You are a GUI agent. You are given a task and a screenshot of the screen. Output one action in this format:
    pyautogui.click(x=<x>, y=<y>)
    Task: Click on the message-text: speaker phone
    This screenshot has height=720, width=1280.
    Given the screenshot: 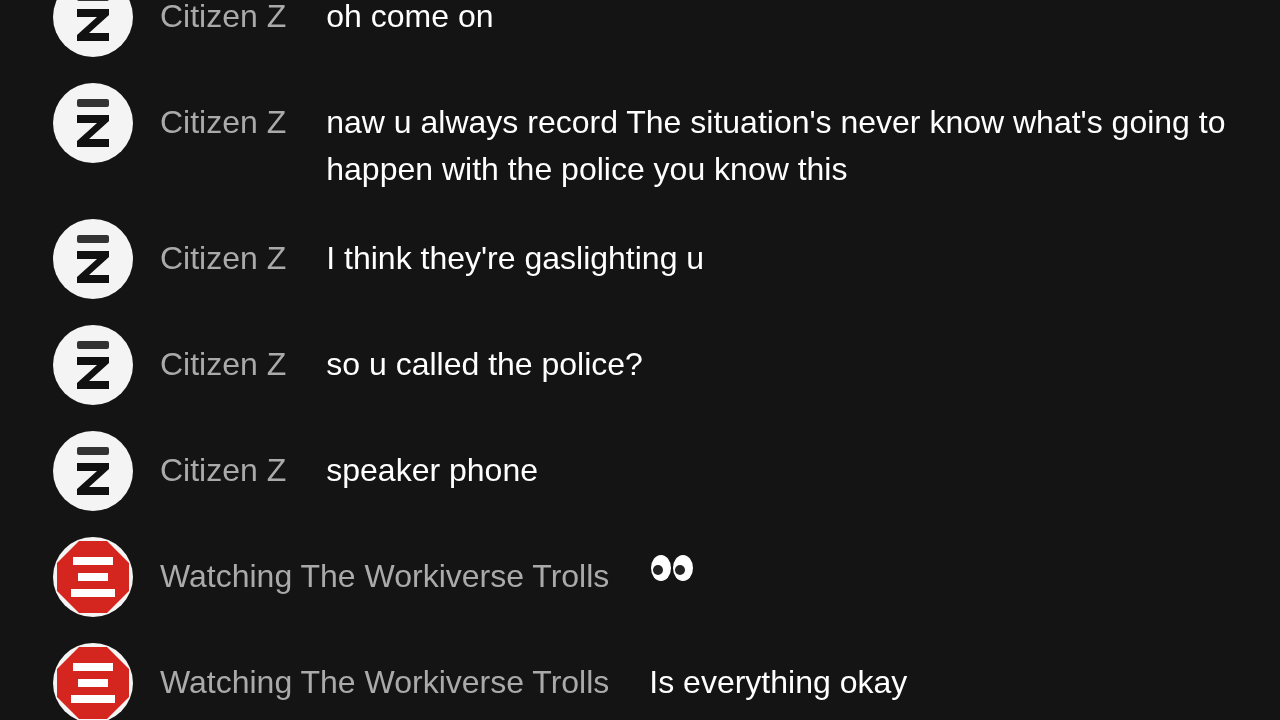 What is the action you would take?
    pyautogui.click(x=432, y=470)
    